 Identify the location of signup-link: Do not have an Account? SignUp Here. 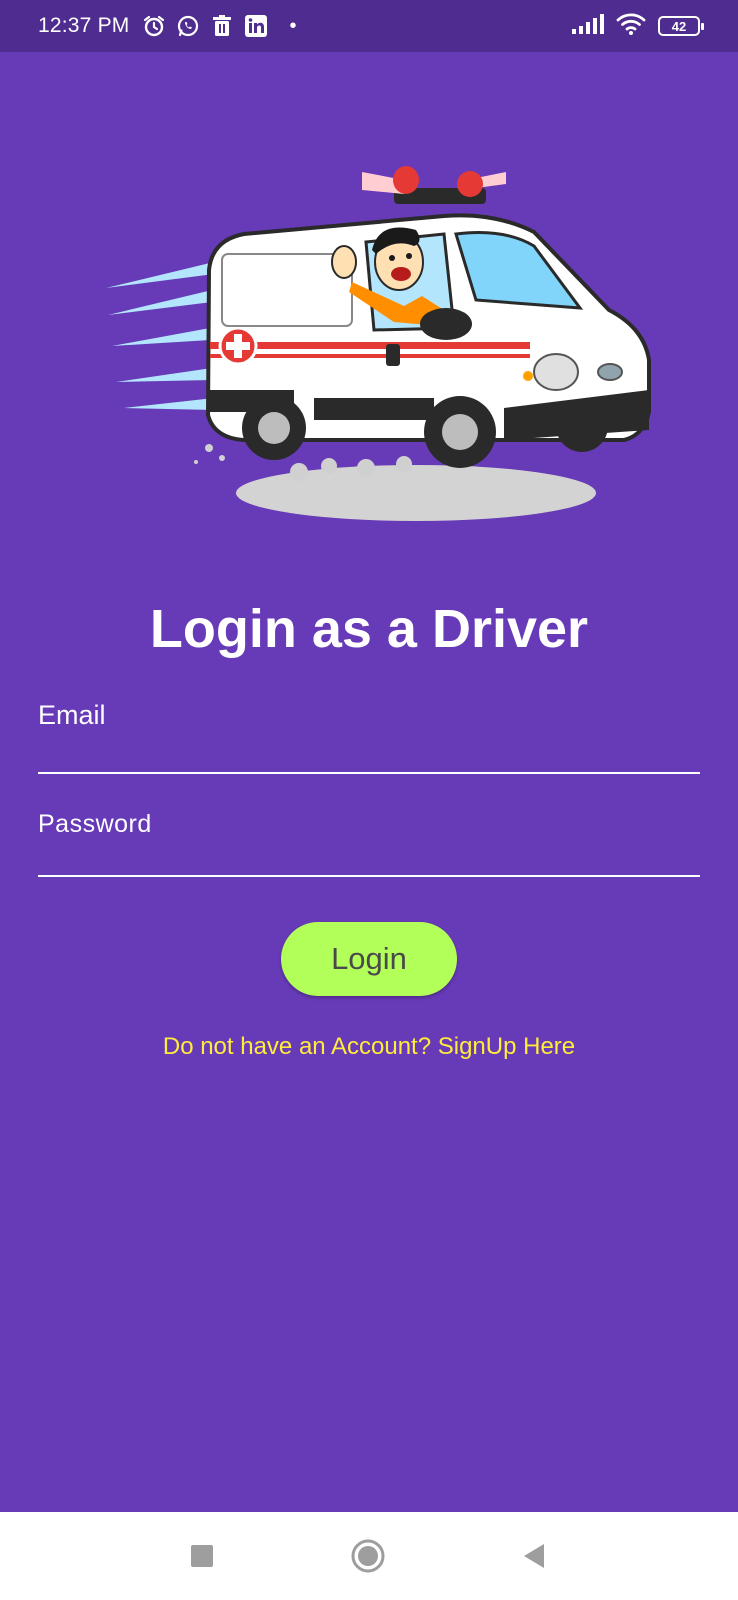
(369, 1047).